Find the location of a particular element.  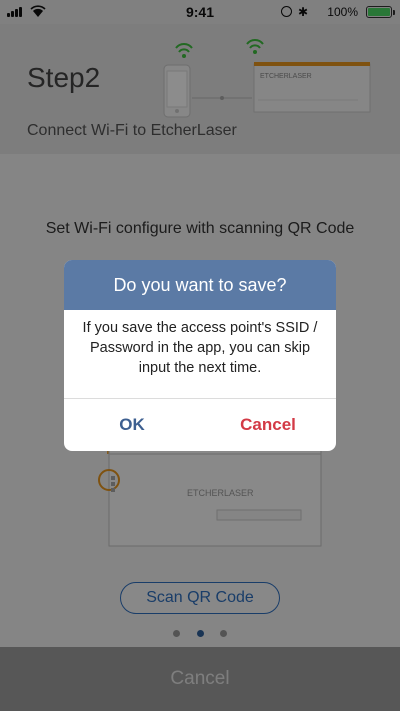

dialog-cancel-button: Cancel is located at coordinates (268, 425).